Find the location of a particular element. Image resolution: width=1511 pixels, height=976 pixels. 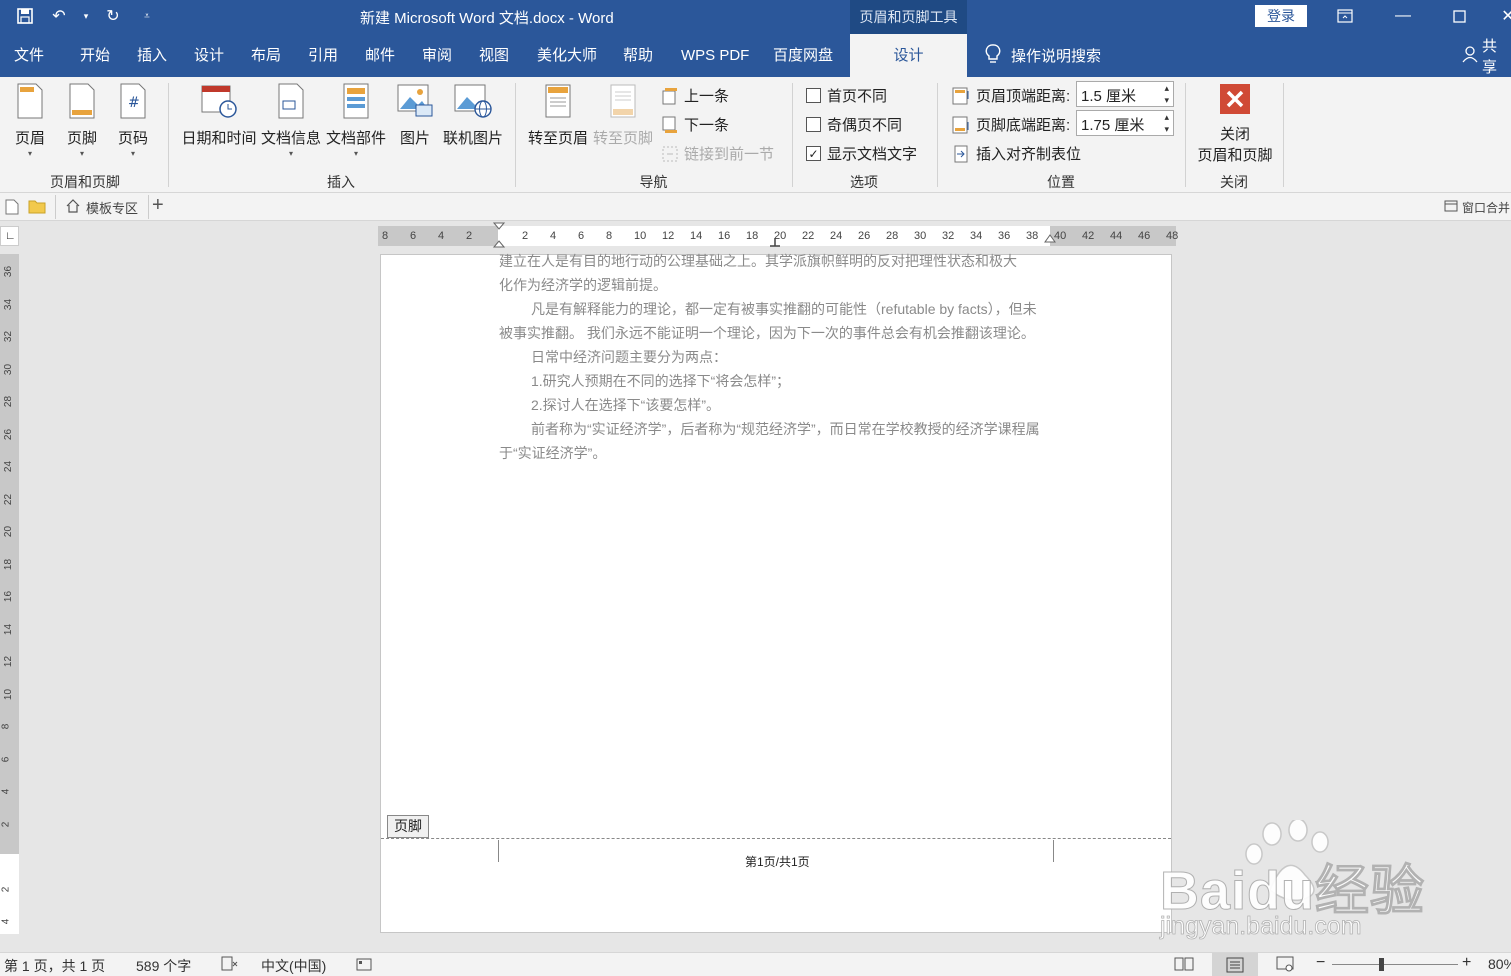

paragraph-line: 前者称为“实证经济学”，后者称为“规范经济学”，而日常在学校教授的经济学课程属 is located at coordinates (785, 429).